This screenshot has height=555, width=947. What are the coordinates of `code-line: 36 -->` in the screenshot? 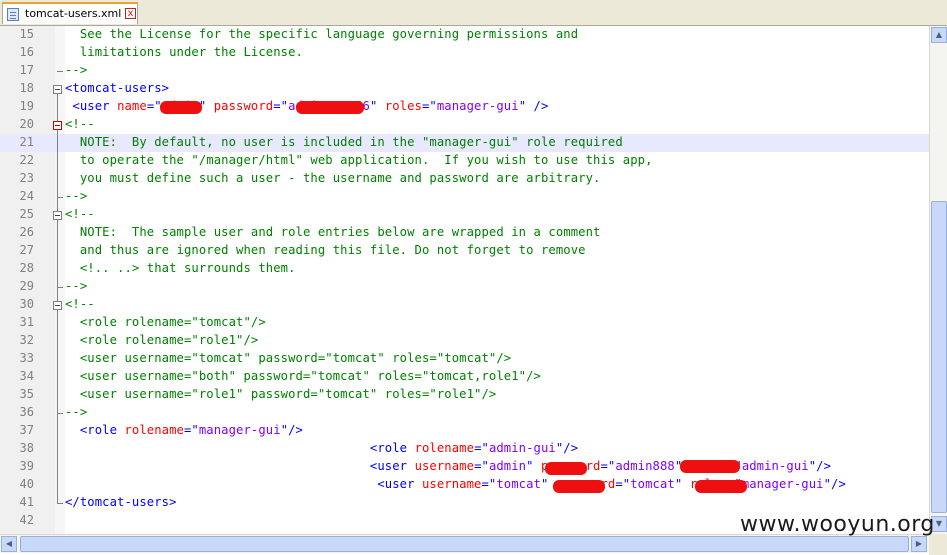 It's located at (464, 413).